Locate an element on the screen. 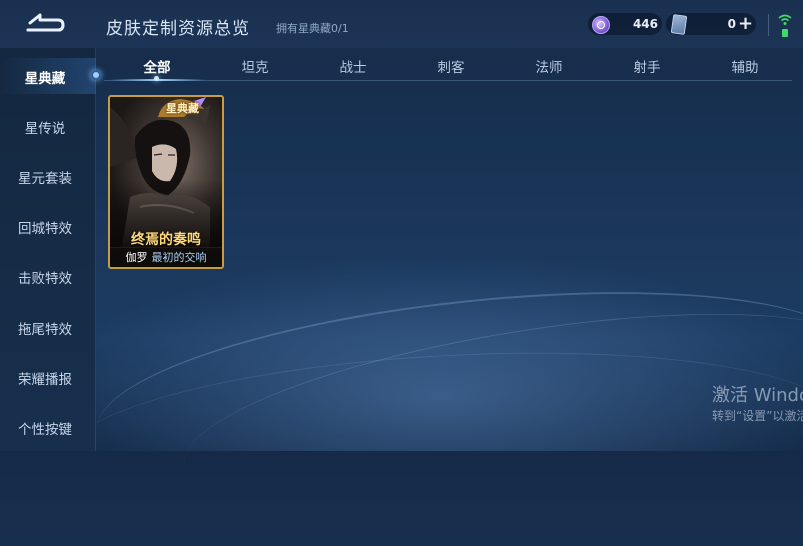 This screenshot has width=803, height=546. owned-count: 拥有星典藏0/1 is located at coordinates (312, 28).